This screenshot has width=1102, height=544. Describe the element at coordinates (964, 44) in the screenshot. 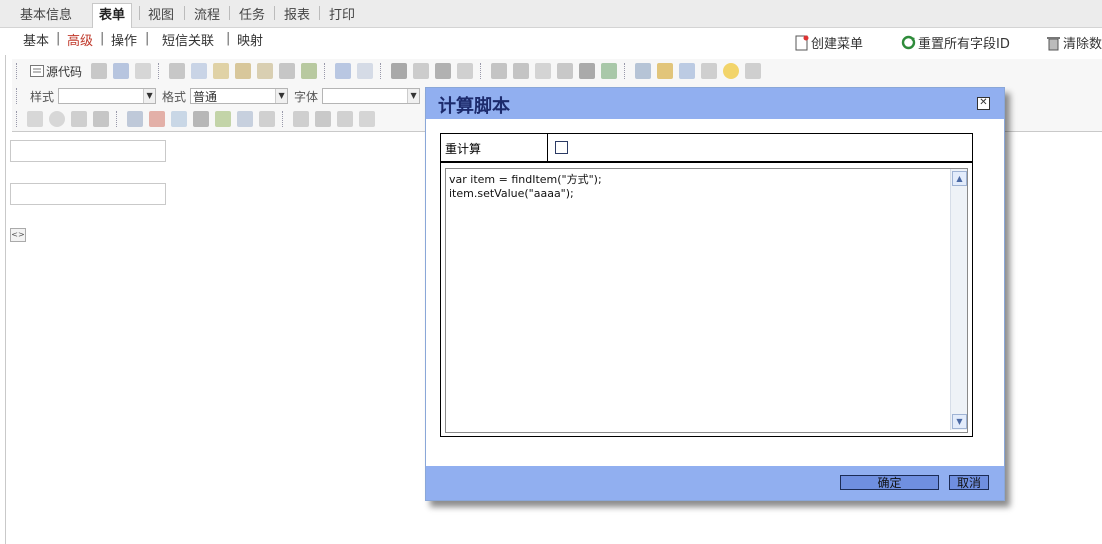

I see `reset-field-ids-label: 重置所有字段ID` at that location.